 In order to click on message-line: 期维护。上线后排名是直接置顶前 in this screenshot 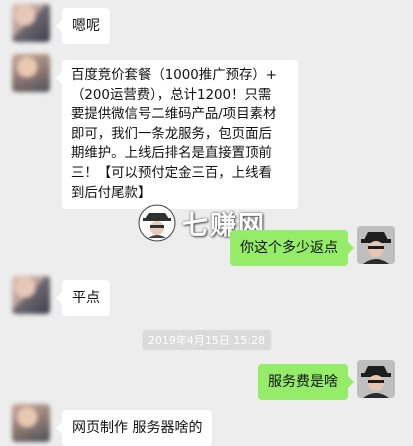, I will do `click(171, 154)`.